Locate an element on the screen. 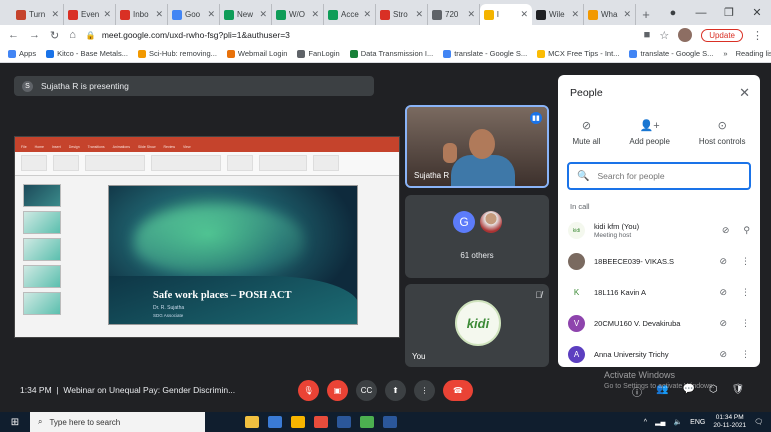 Image resolution: width=771 pixels, height=432 pixels. network-icon: ▂▄ is located at coordinates (660, 422).